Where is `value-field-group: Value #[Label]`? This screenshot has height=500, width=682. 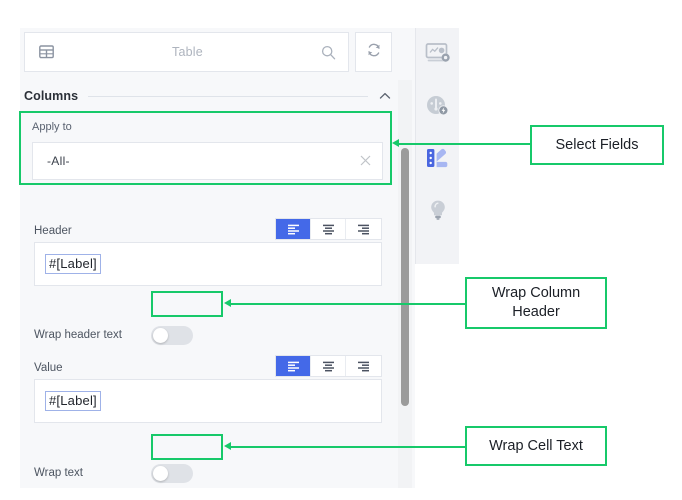 value-field-group: Value #[Label] is located at coordinates (208, 388).